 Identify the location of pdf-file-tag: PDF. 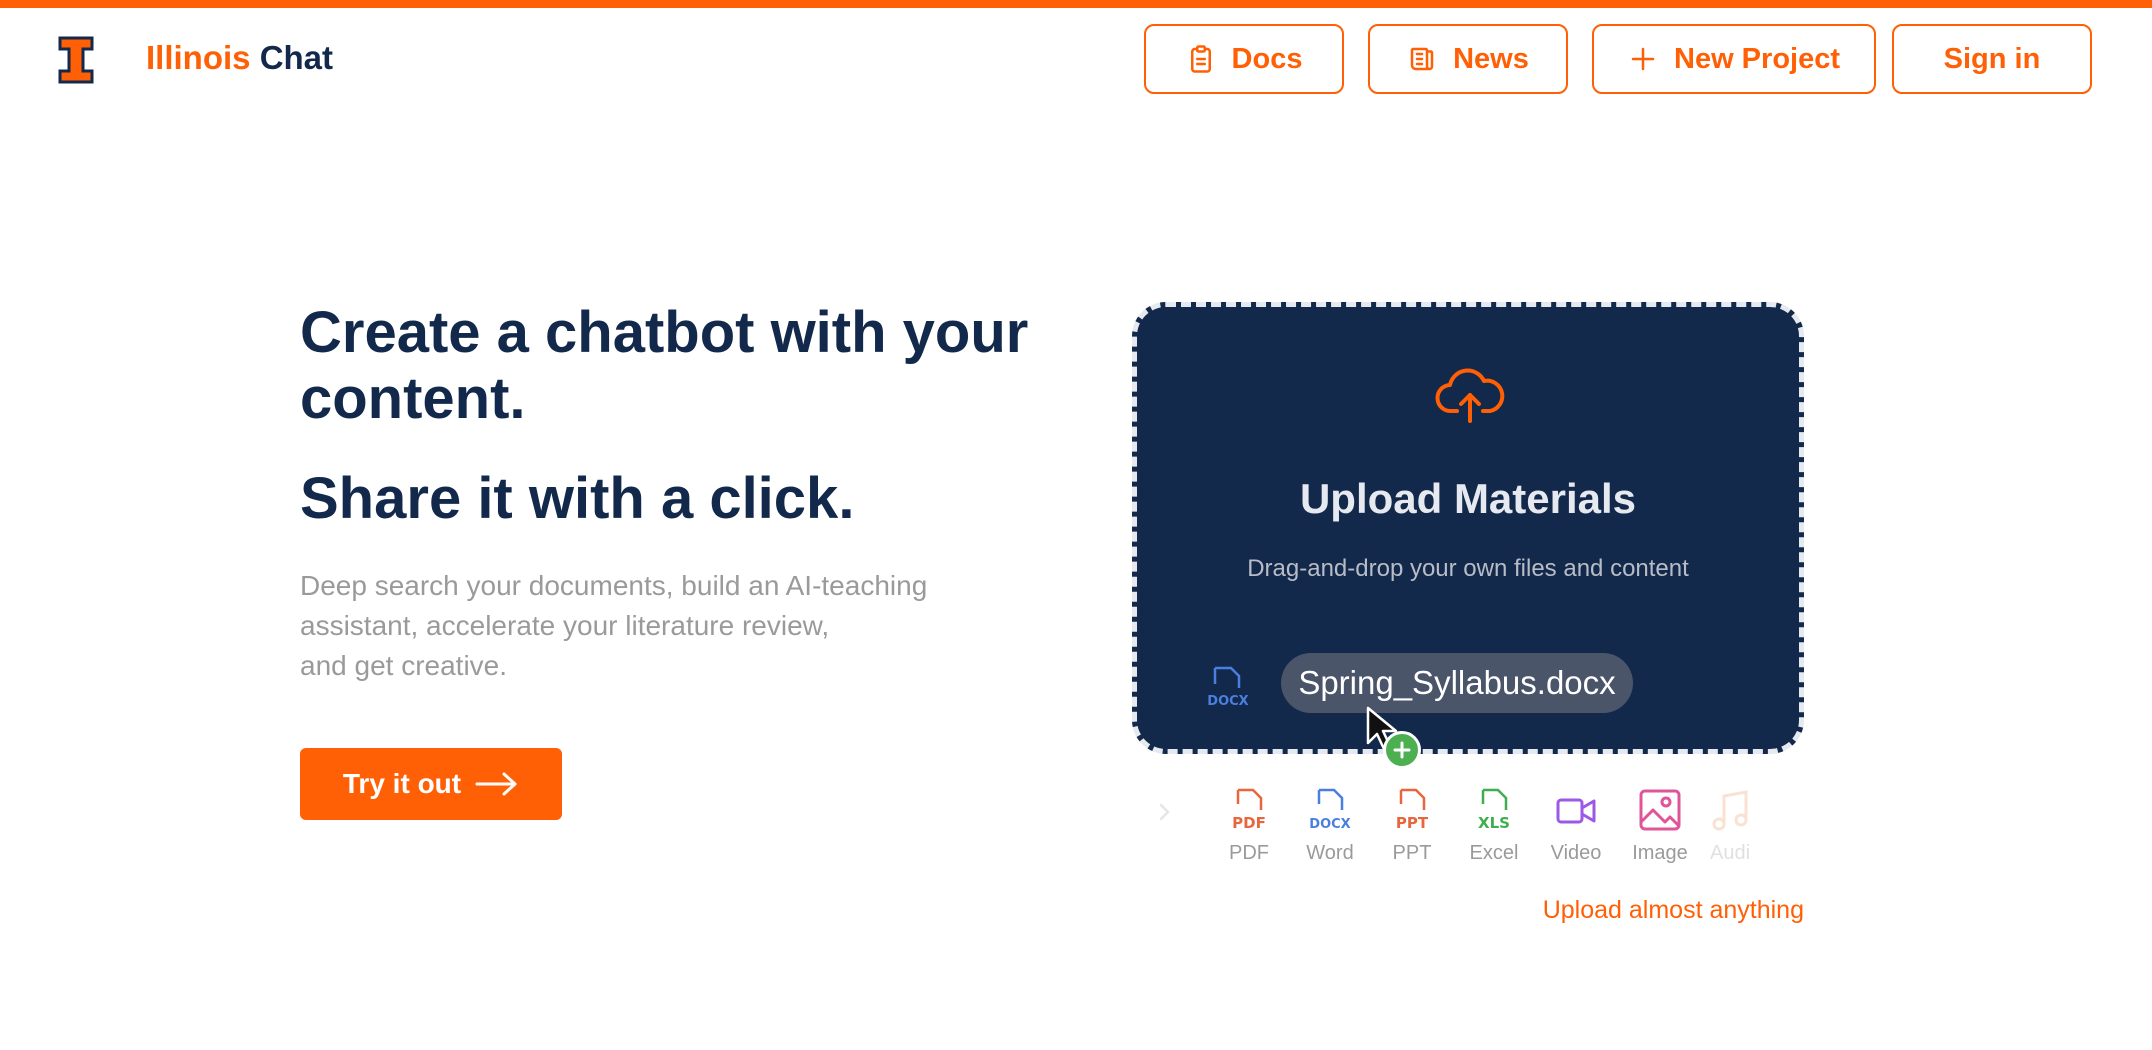
(1249, 823).